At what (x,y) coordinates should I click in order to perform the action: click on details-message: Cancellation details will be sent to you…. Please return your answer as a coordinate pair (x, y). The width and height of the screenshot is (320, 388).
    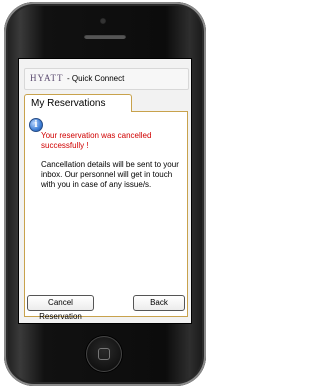
    Looking at the image, I should click on (110, 174).